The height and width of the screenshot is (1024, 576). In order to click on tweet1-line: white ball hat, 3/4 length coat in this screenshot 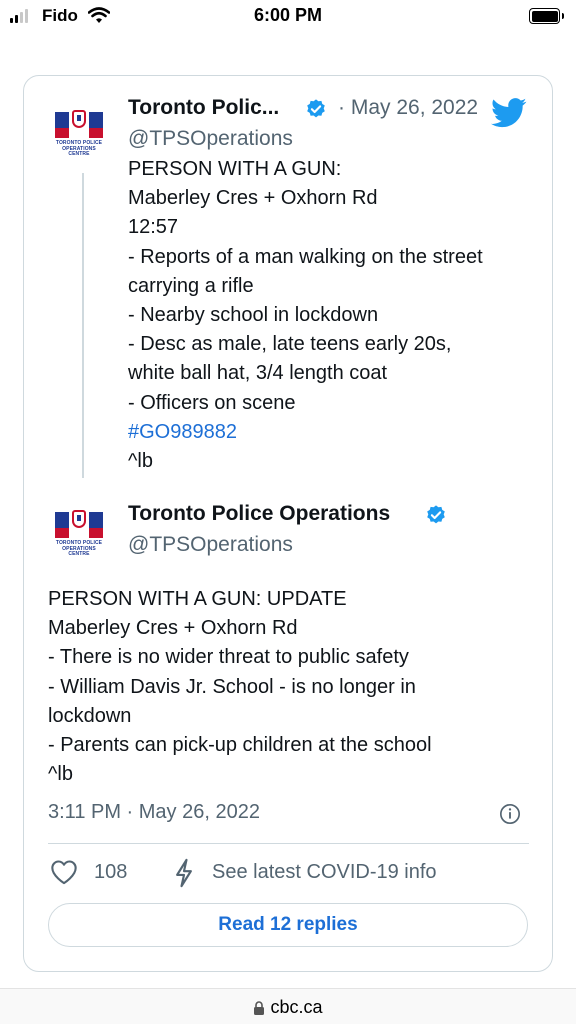, I will do `click(258, 373)`.